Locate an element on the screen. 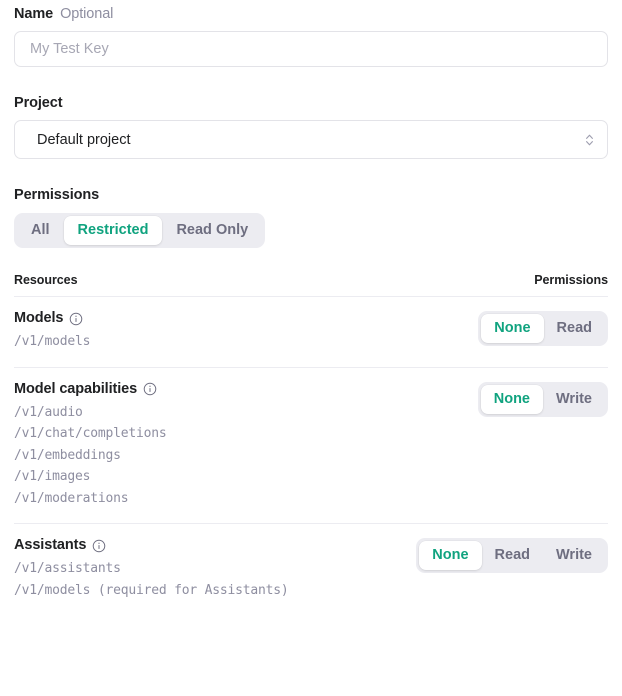 The image size is (622, 696). permissions-control-model-capabilities: None Write is located at coordinates (542, 398).